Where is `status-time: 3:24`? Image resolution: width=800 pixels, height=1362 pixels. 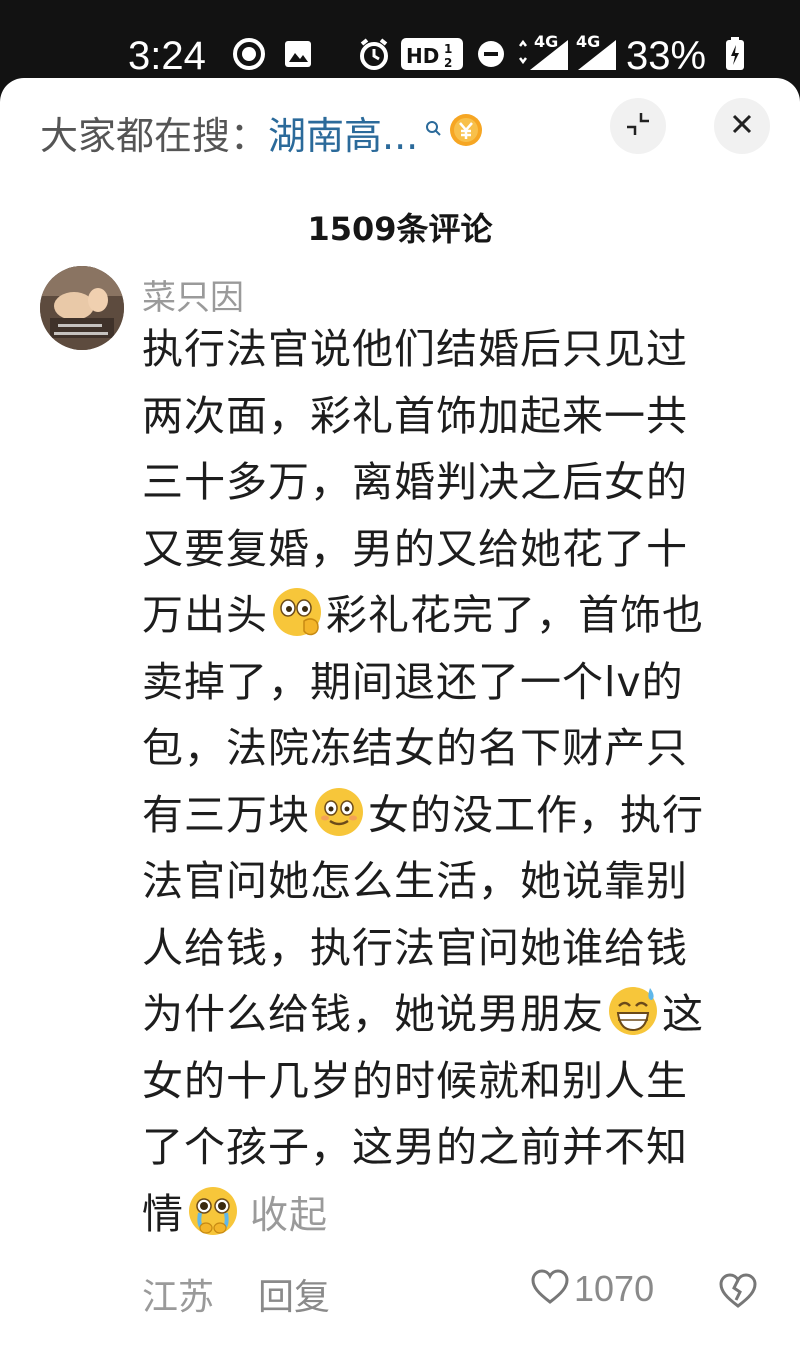
status-time: 3:24 is located at coordinates (167, 56).